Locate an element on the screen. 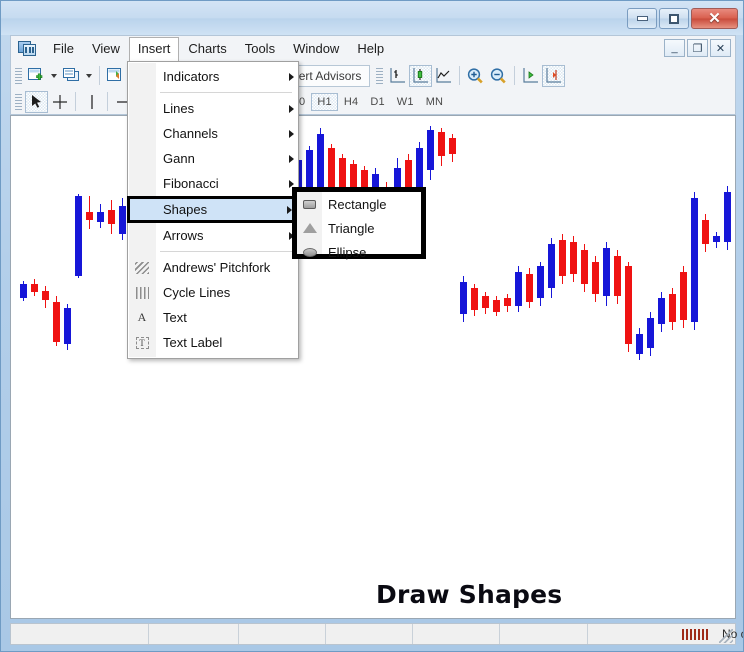  menu-tools: Tools is located at coordinates (260, 49).